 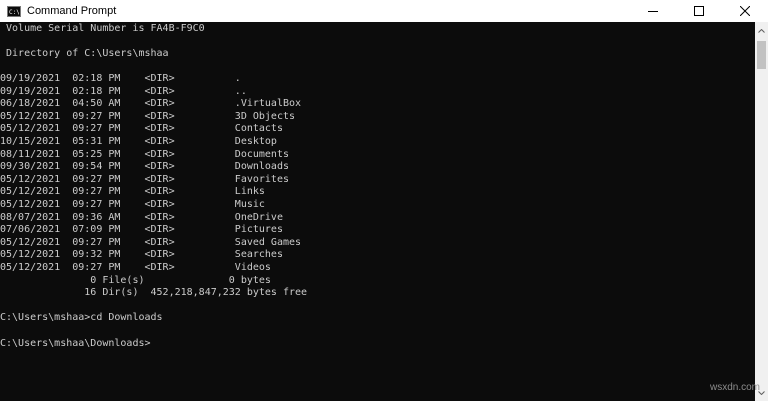 What do you see at coordinates (734, 387) in the screenshot?
I see `watermark: wsxdn.com` at bounding box center [734, 387].